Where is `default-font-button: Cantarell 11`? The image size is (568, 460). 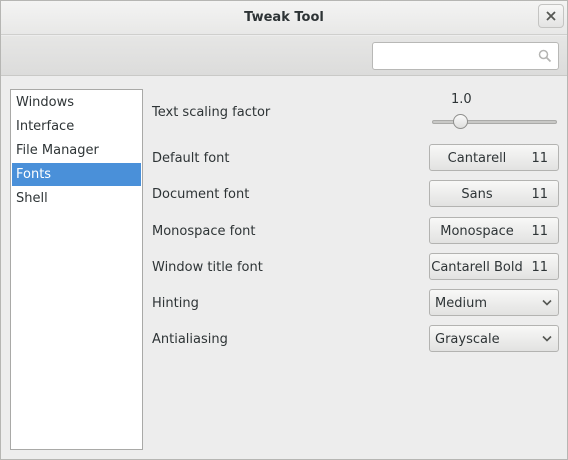
default-font-button: Cantarell 11 is located at coordinates (494, 157).